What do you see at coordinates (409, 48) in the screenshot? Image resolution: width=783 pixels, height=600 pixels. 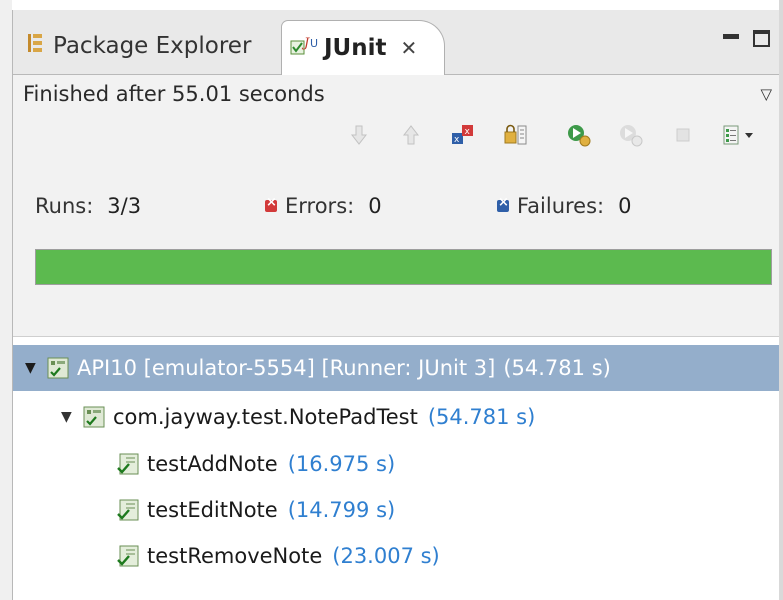 I see `close-tab-icon: ✕` at bounding box center [409, 48].